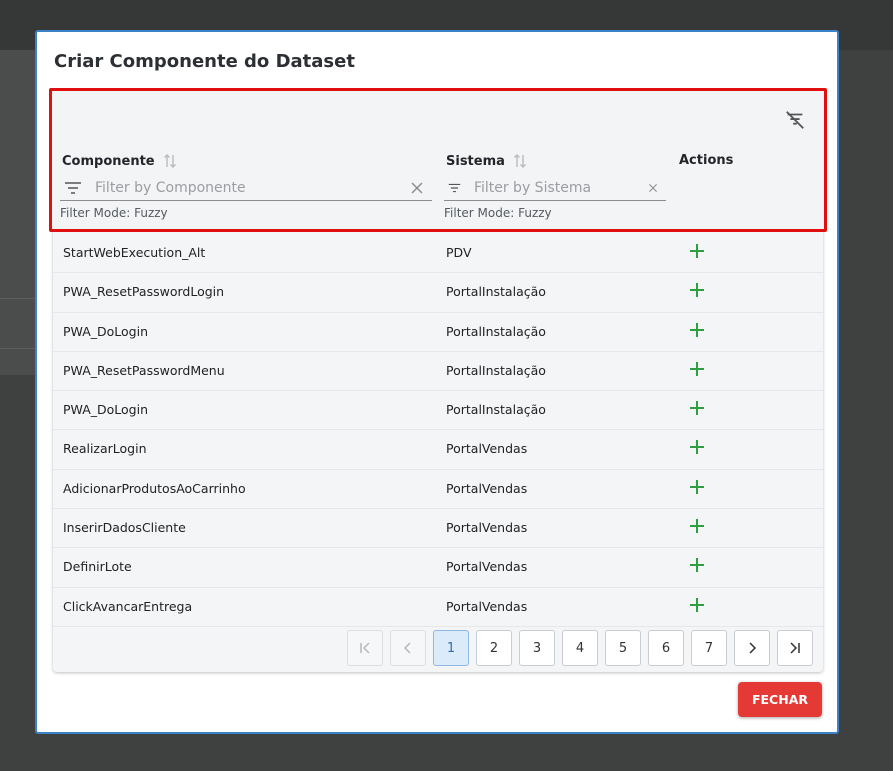  I want to click on filter-sistema-input, so click(560, 187).